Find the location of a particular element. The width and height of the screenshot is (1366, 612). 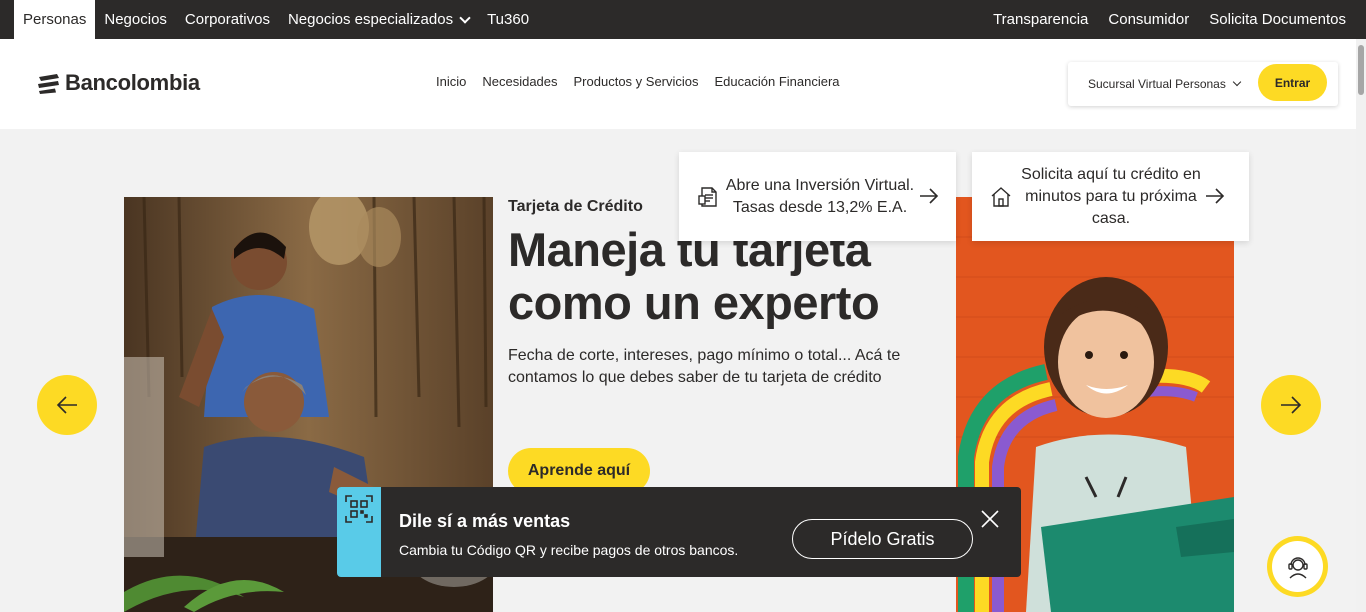

nav-educacion-financiera: Educación Financiera is located at coordinates (777, 81).